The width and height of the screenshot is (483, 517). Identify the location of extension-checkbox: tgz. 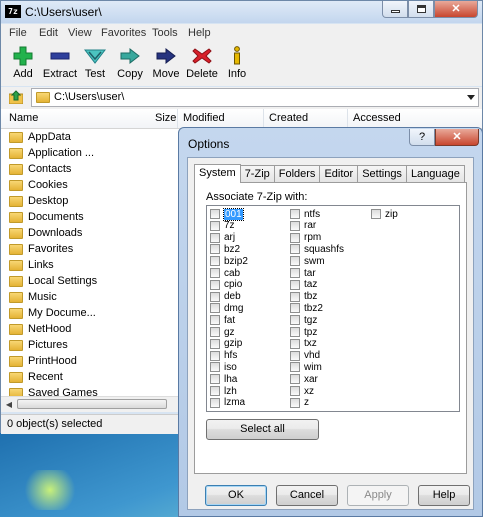
(303, 320).